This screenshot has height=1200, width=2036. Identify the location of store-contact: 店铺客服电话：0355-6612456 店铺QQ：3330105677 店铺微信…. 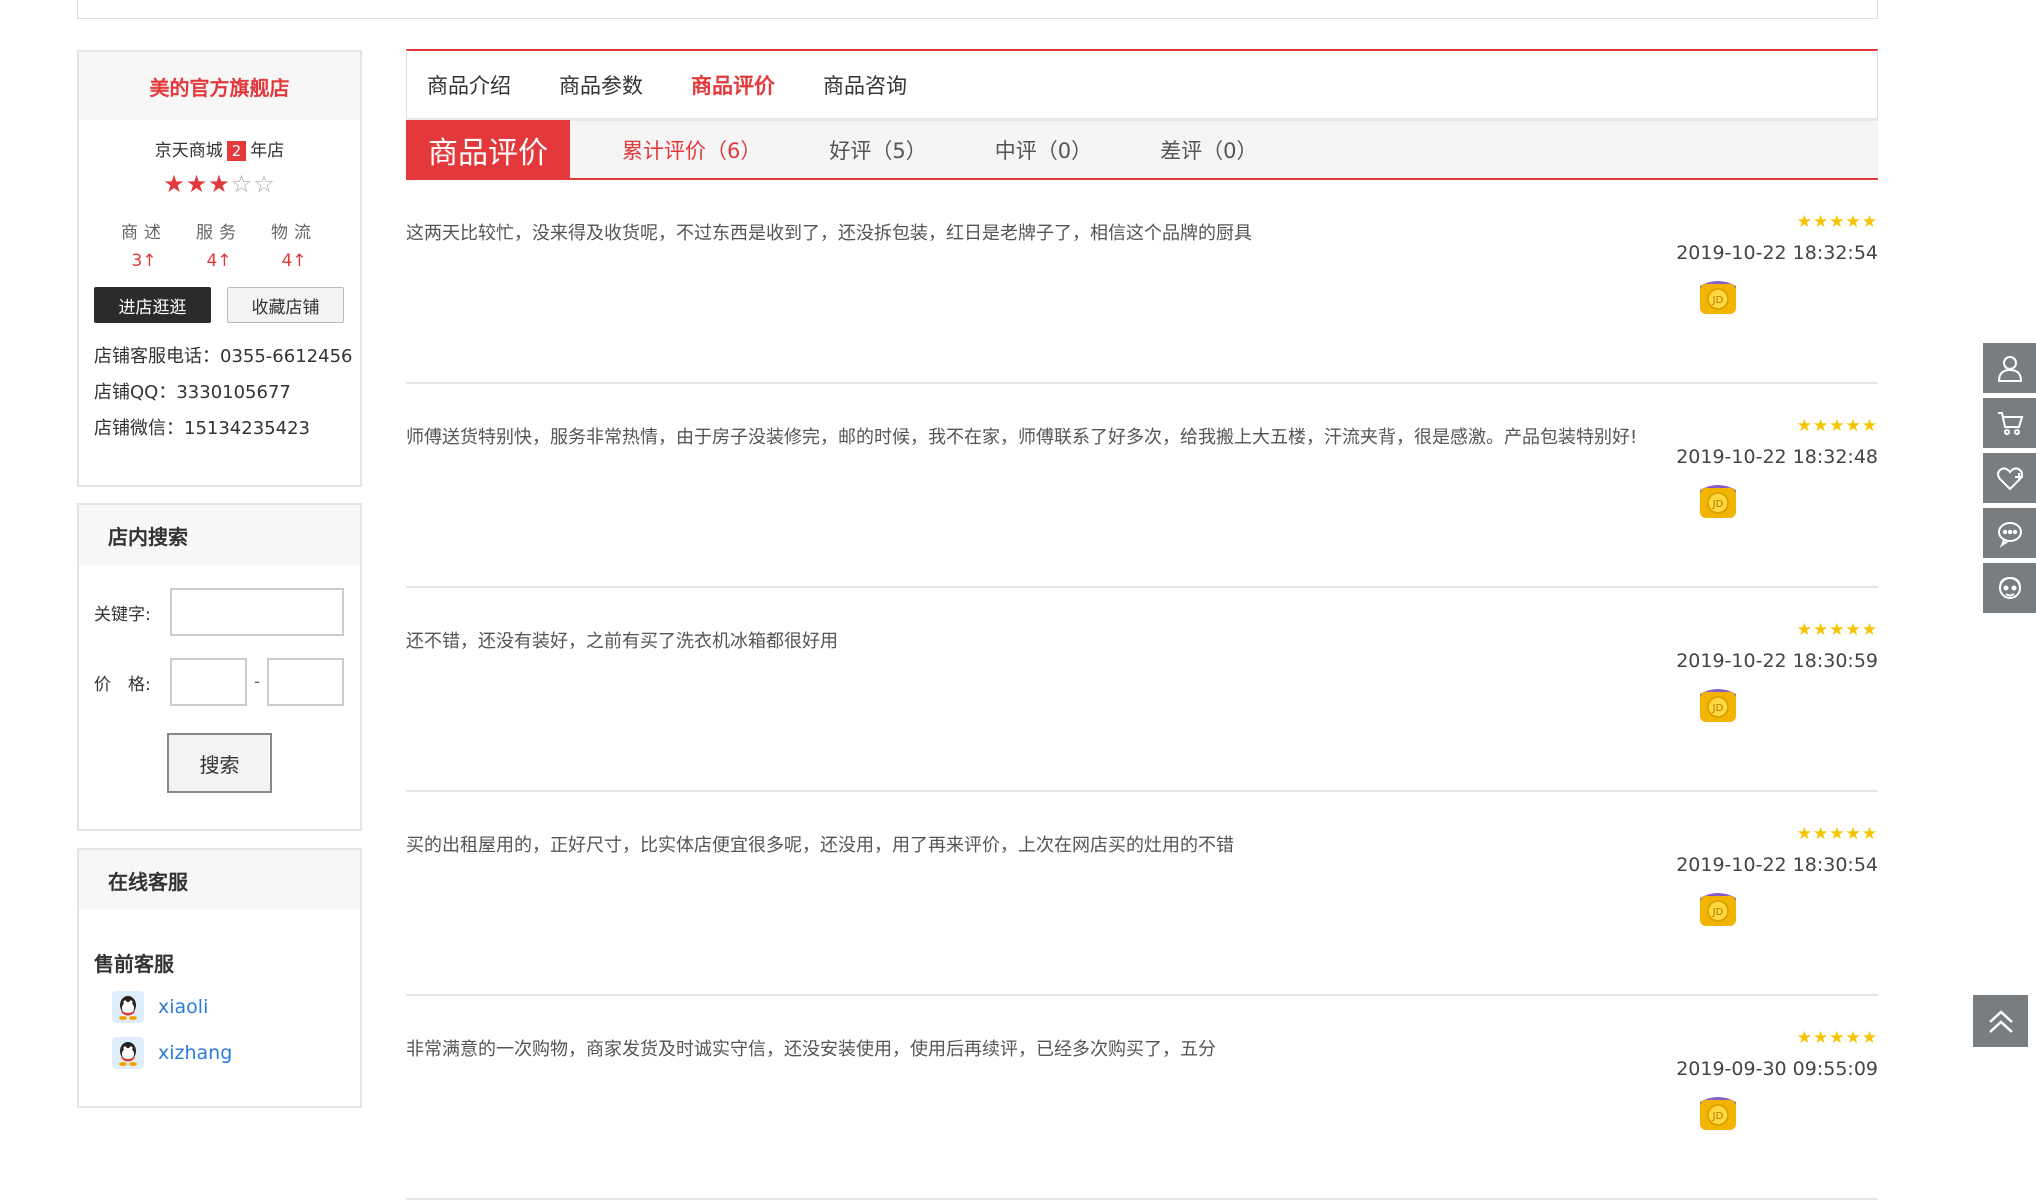
(219, 393).